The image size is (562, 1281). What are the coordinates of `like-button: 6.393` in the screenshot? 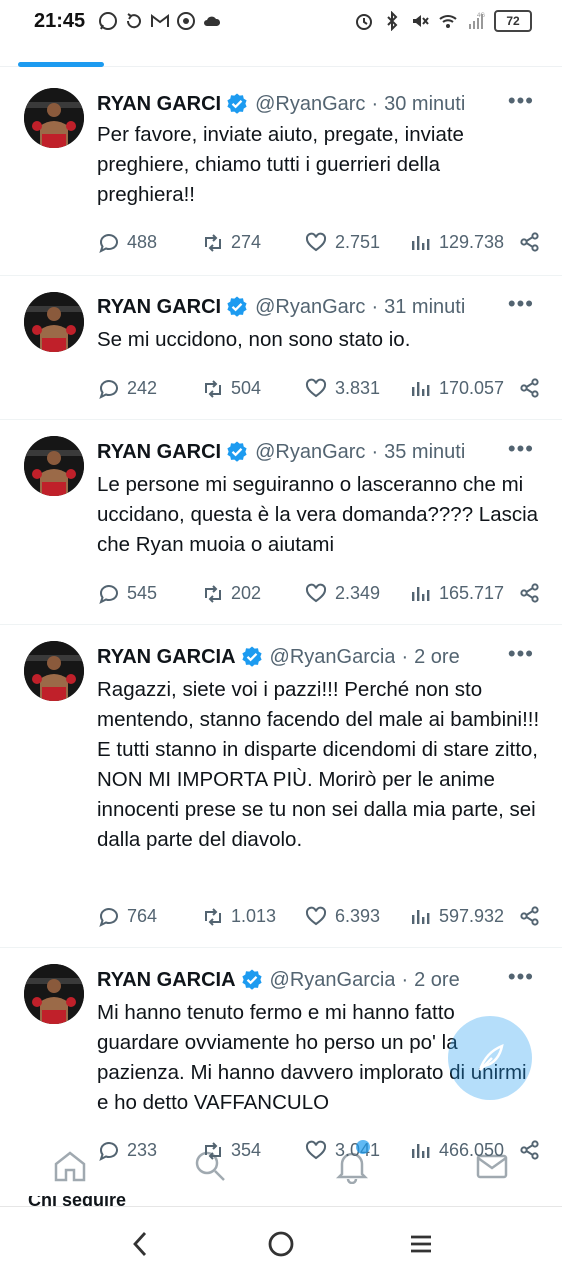 It's located at (342, 916).